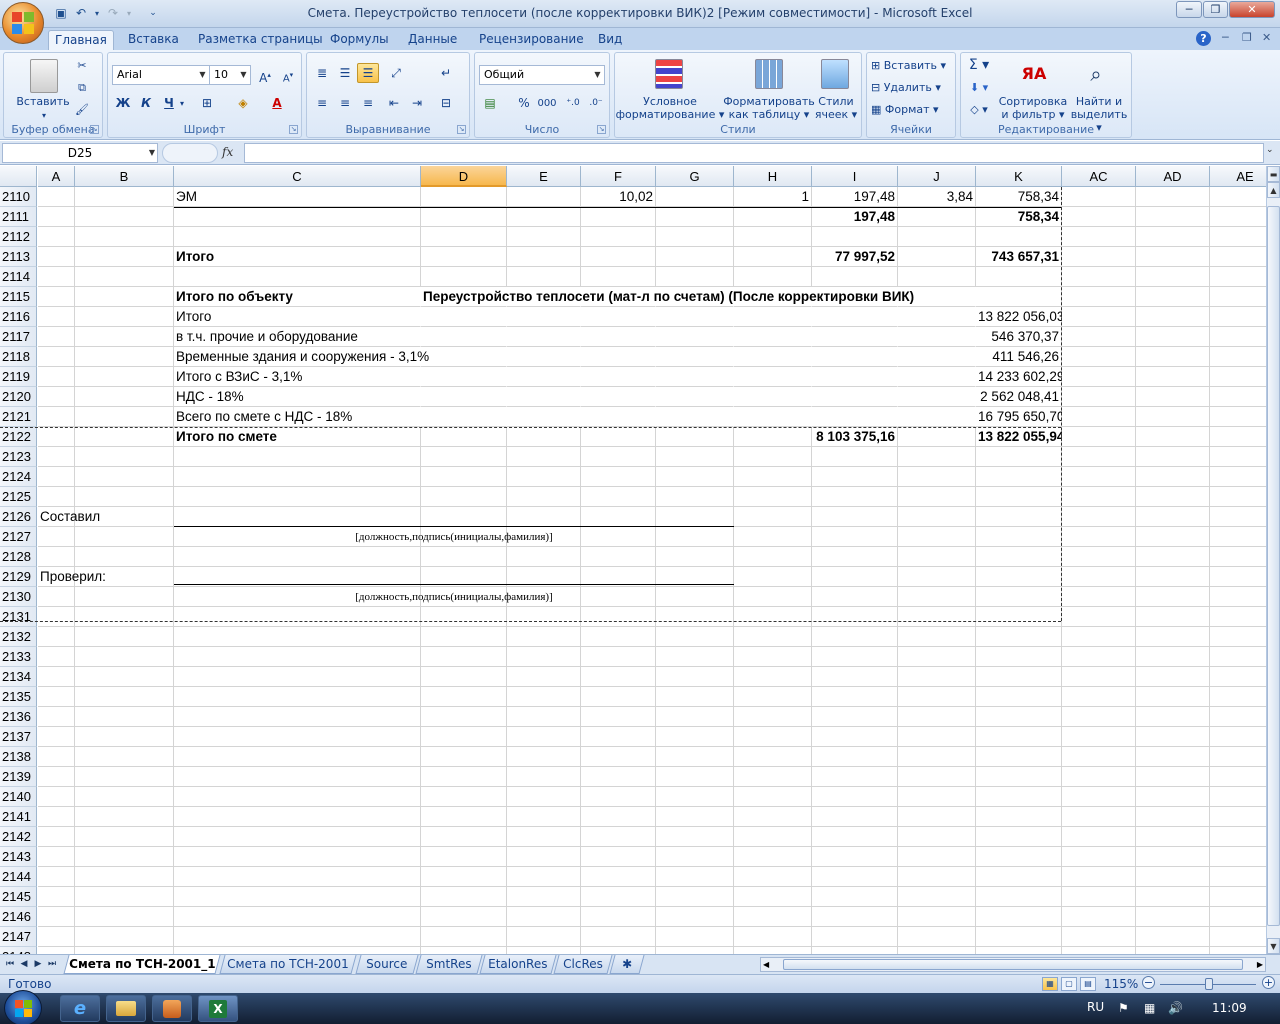 The image size is (1280, 1024). What do you see at coordinates (1020, 417) in the screenshot?
I see `cell-k2121: 16 795 650,70` at bounding box center [1020, 417].